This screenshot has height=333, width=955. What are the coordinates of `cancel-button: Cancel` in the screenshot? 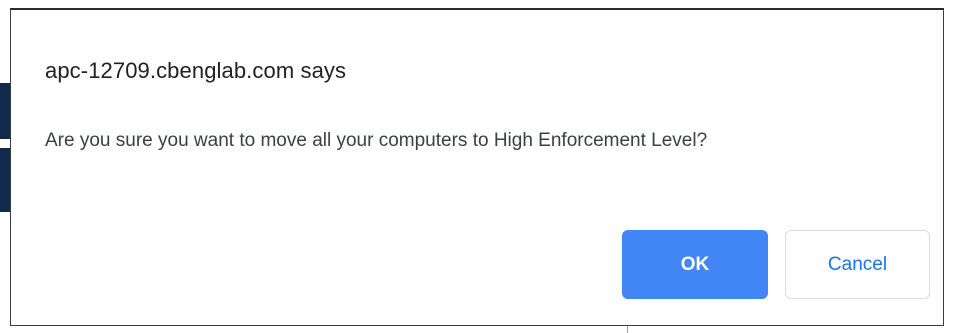 It's located at (857, 264).